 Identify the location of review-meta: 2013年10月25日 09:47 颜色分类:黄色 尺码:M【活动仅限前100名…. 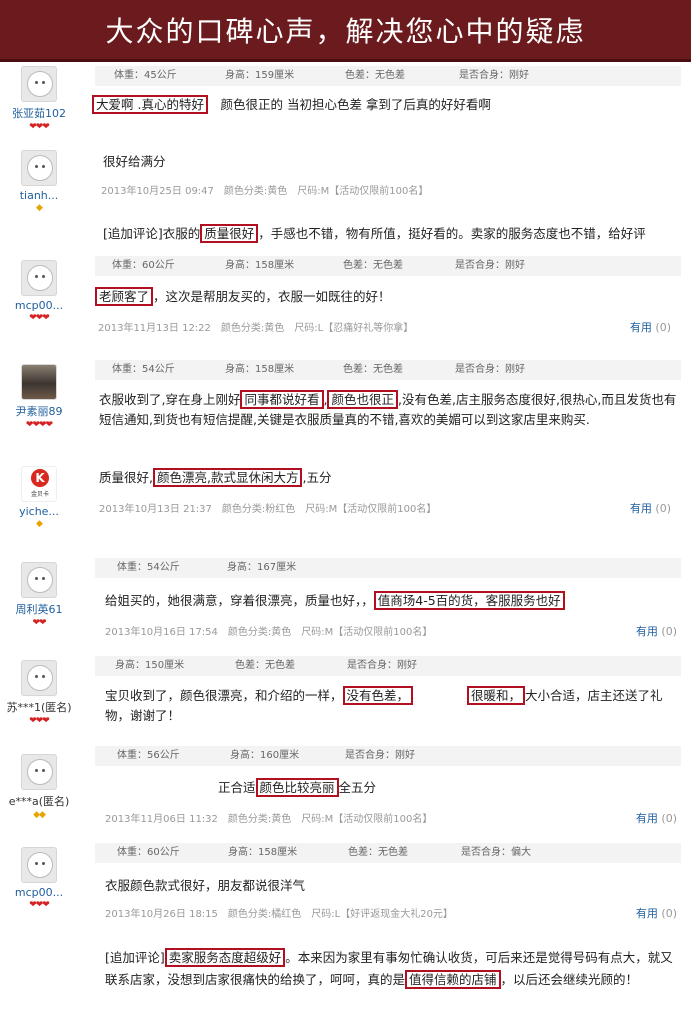
(265, 191).